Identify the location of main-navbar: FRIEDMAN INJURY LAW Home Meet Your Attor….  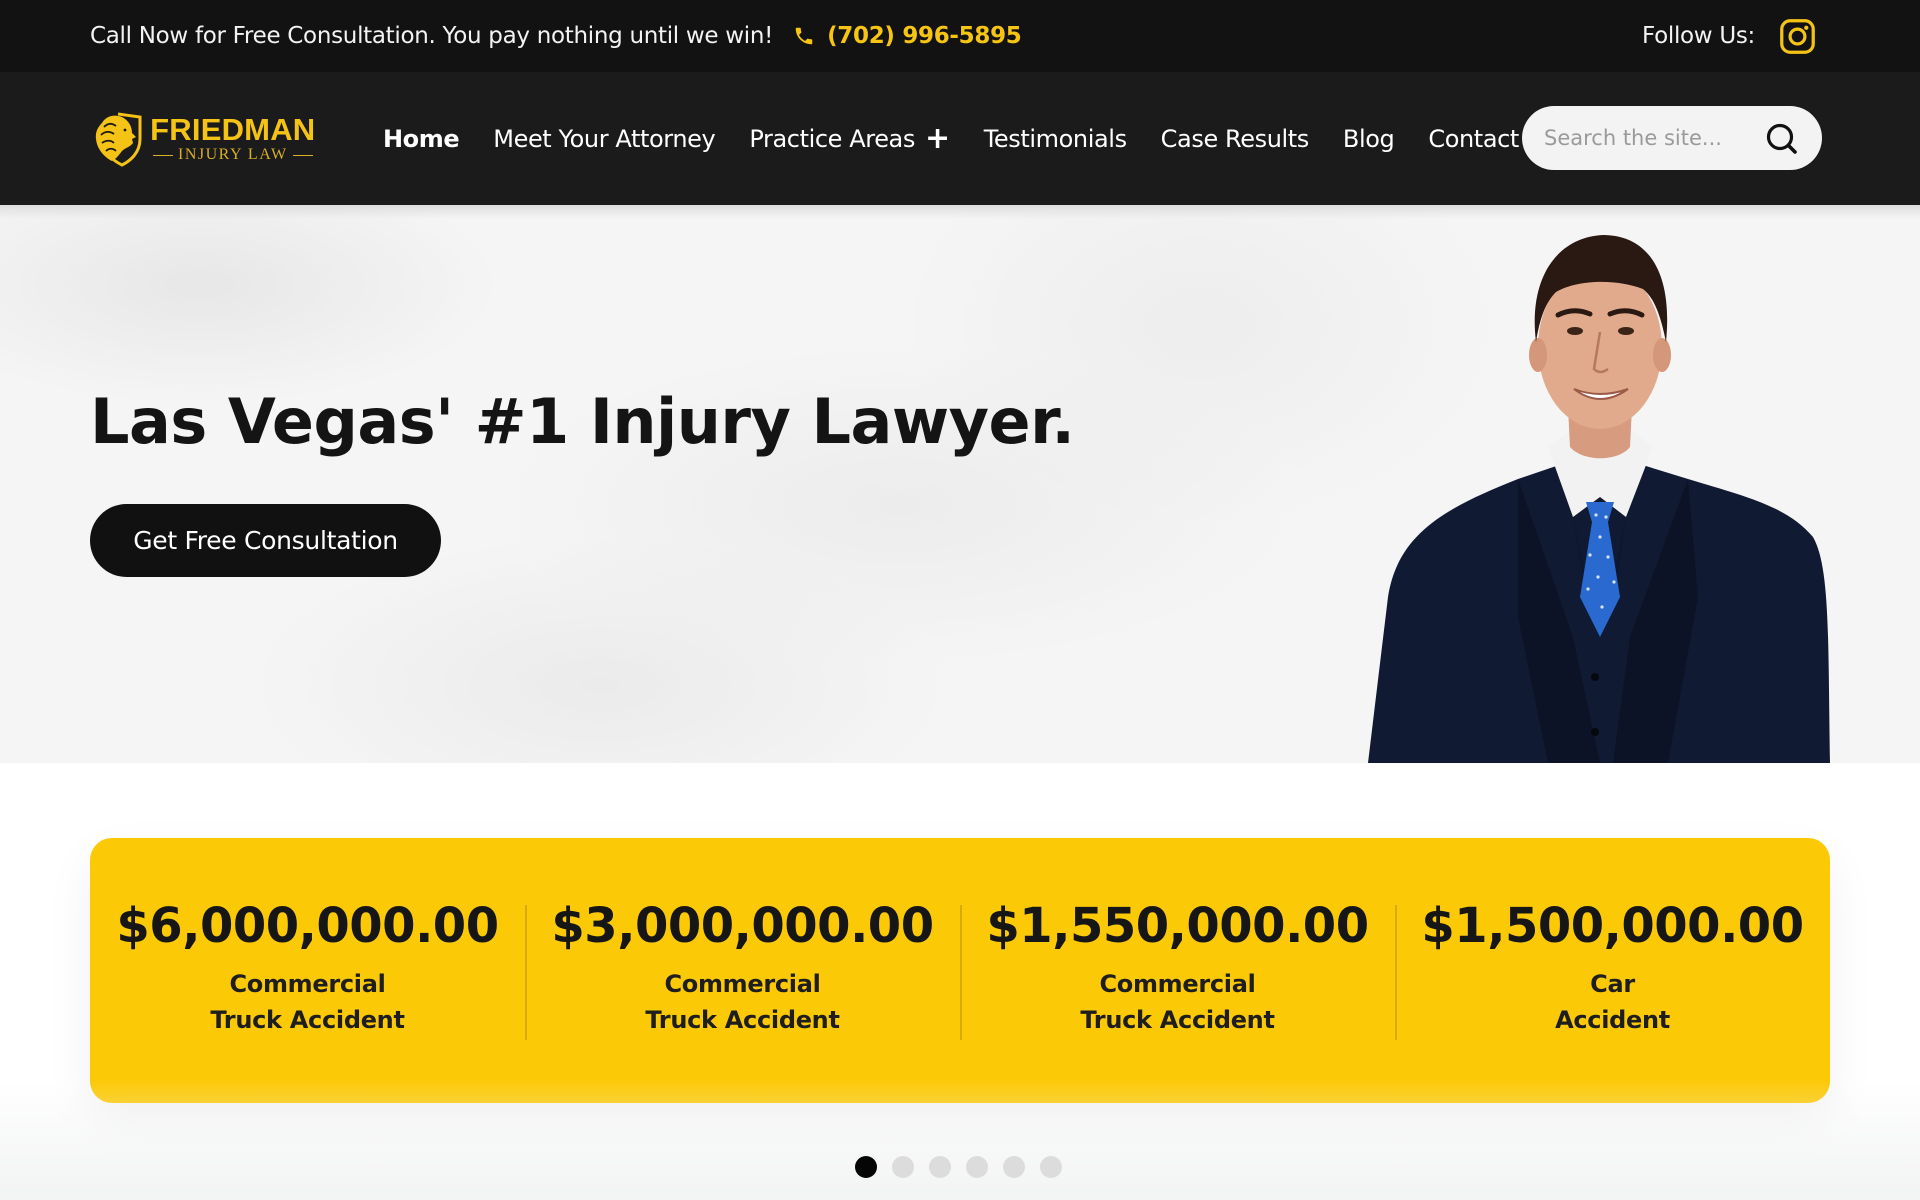
(960, 138).